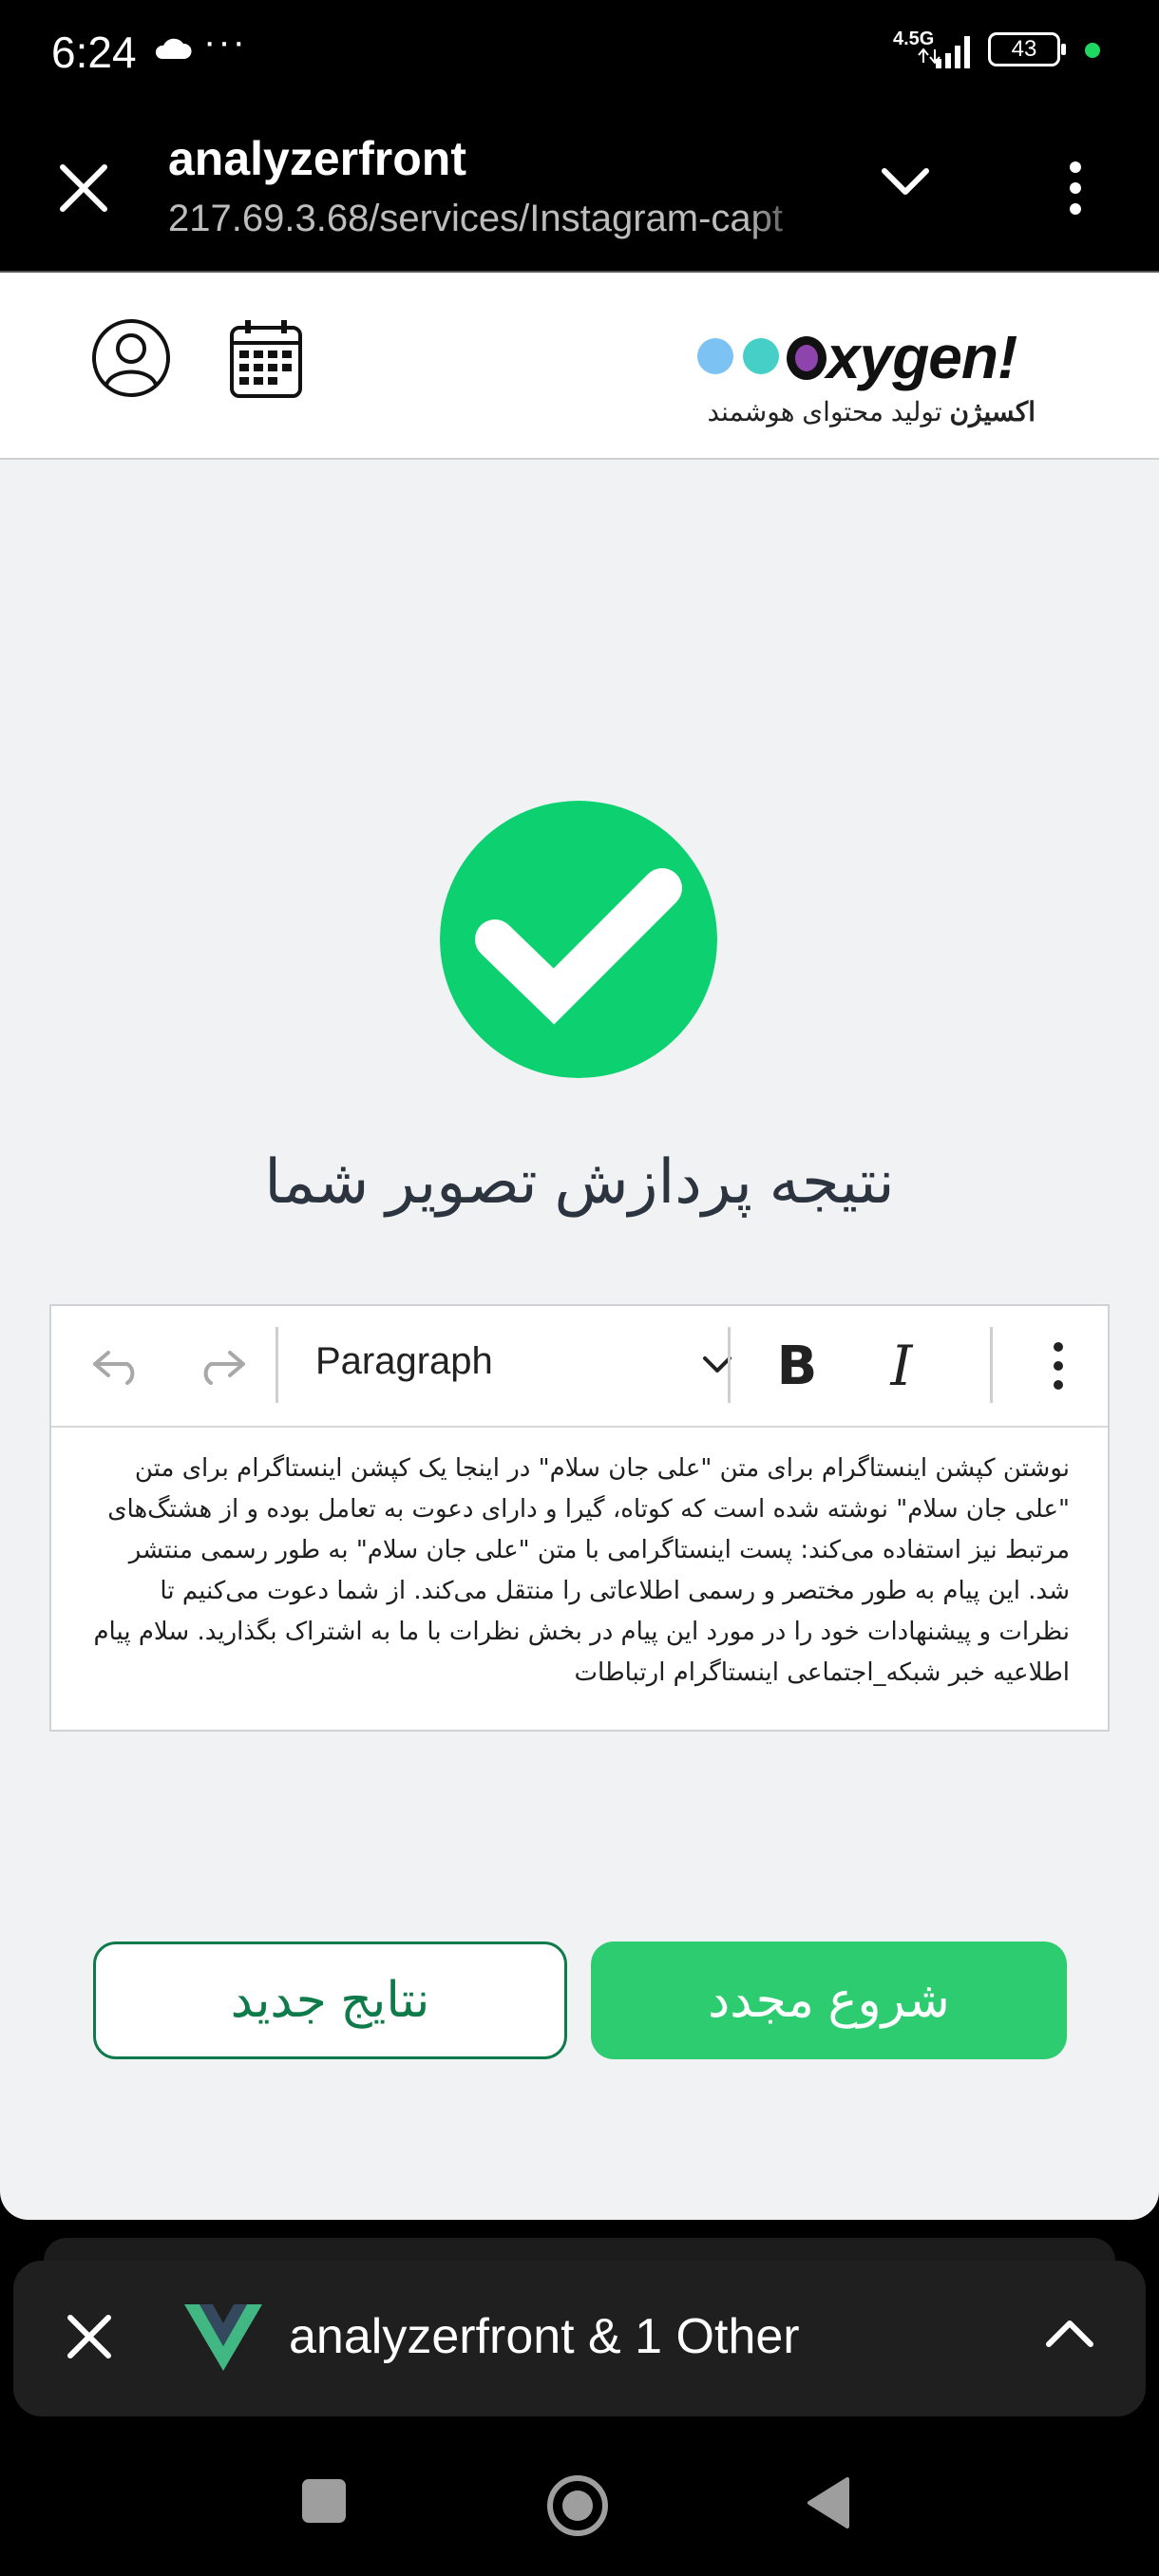  Describe the element at coordinates (131, 358) in the screenshot. I see `user-icon` at that location.